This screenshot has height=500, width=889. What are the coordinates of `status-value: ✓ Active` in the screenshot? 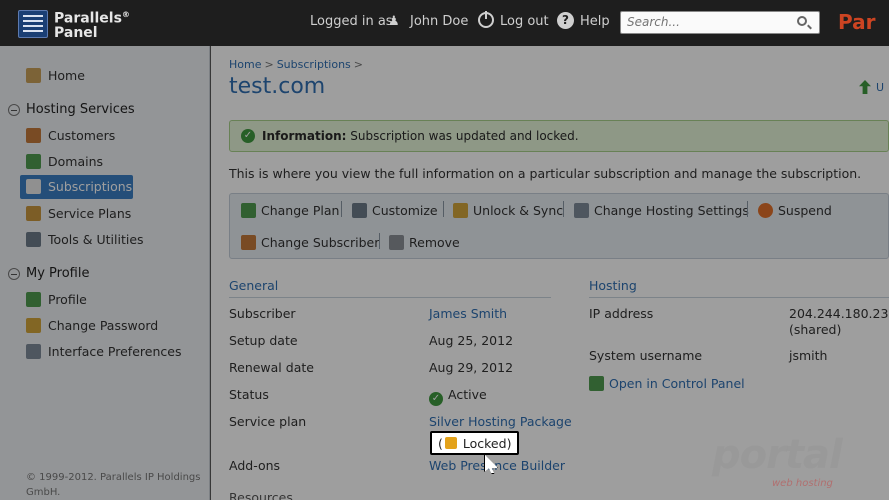 It's located at (458, 396).